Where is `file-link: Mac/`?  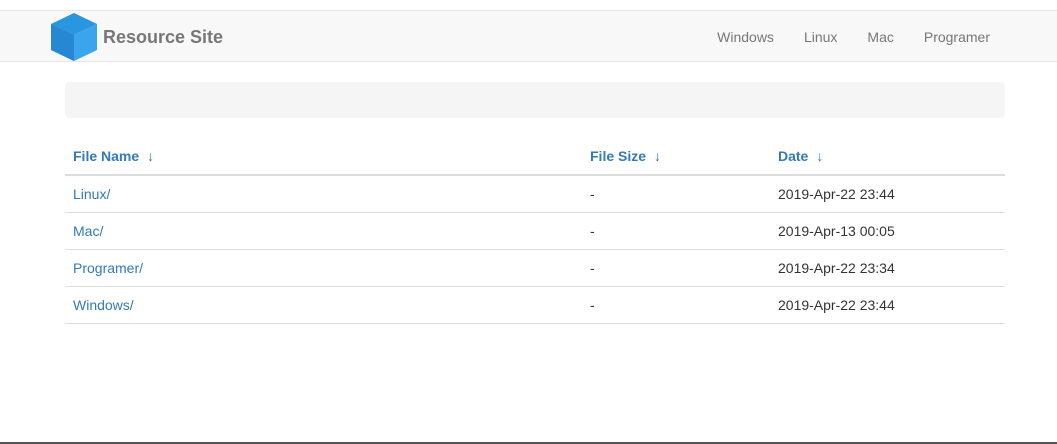 file-link: Mac/ is located at coordinates (88, 231).